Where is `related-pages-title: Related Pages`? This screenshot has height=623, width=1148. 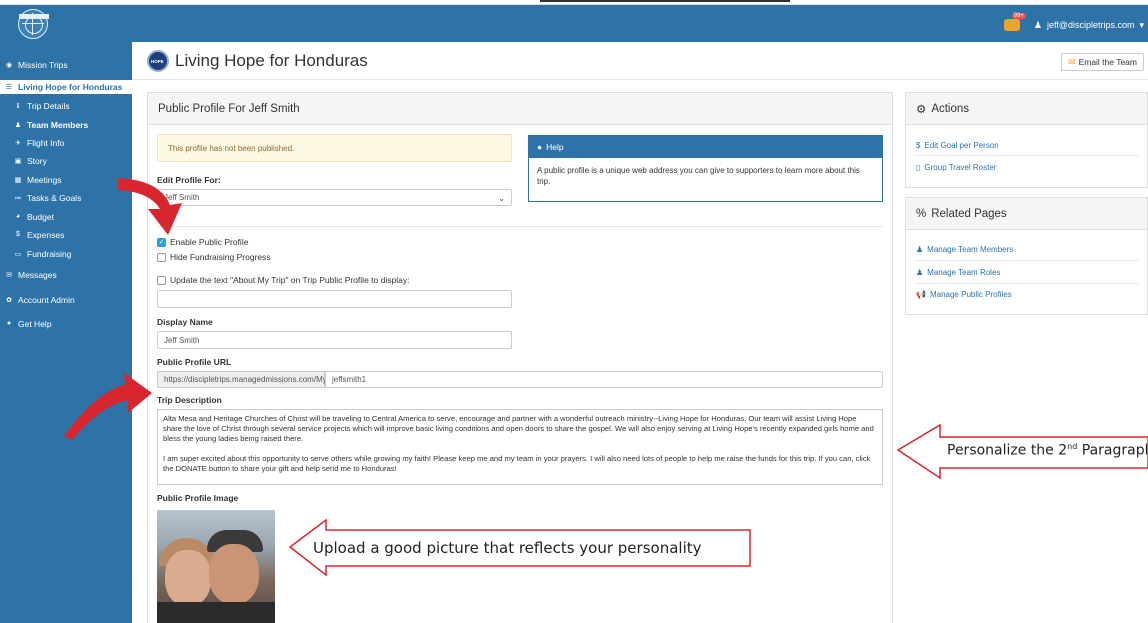 related-pages-title: Related Pages is located at coordinates (969, 213).